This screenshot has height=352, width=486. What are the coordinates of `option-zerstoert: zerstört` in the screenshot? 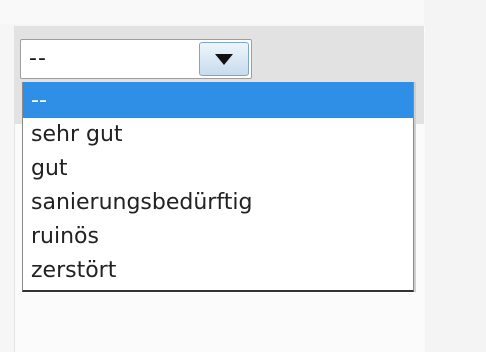 It's located at (218, 273).